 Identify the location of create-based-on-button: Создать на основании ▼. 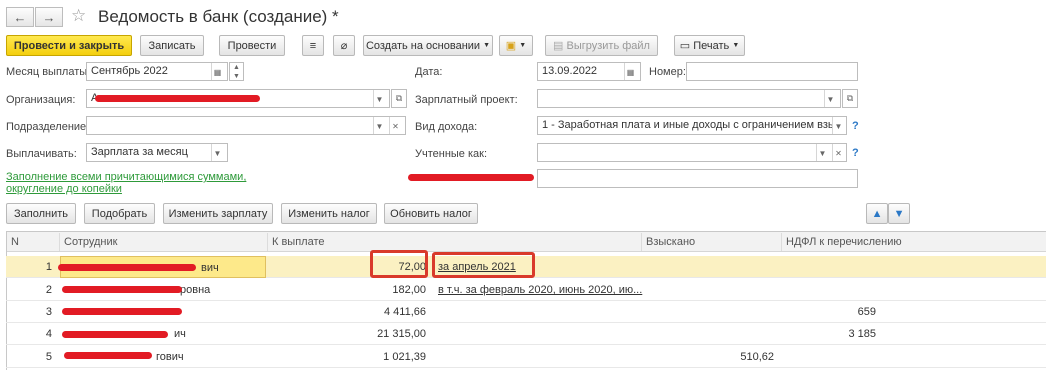
(428, 45).